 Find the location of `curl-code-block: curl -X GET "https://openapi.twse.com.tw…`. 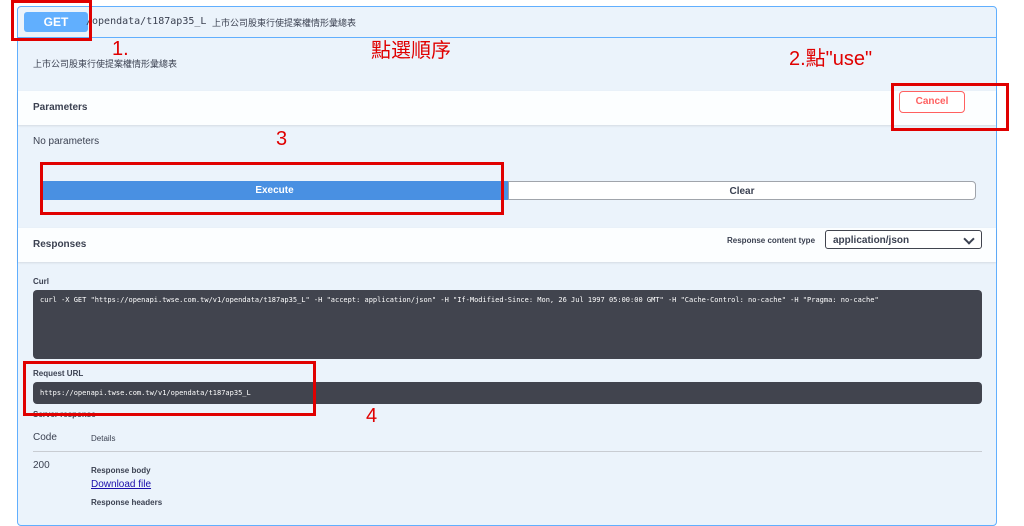

curl-code-block: curl -X GET "https://openapi.twse.com.tw… is located at coordinates (507, 324).